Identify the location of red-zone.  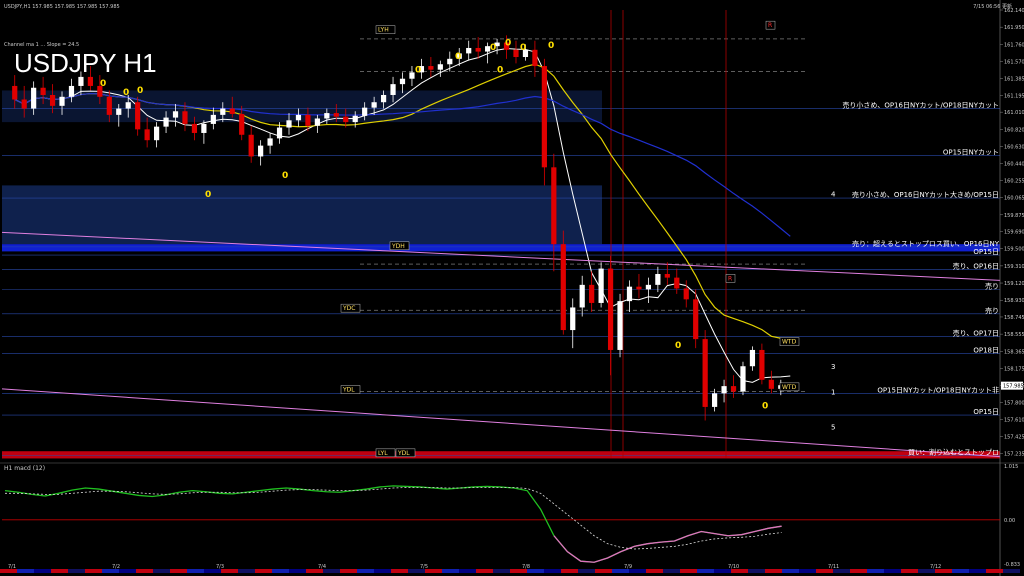
(501, 455).